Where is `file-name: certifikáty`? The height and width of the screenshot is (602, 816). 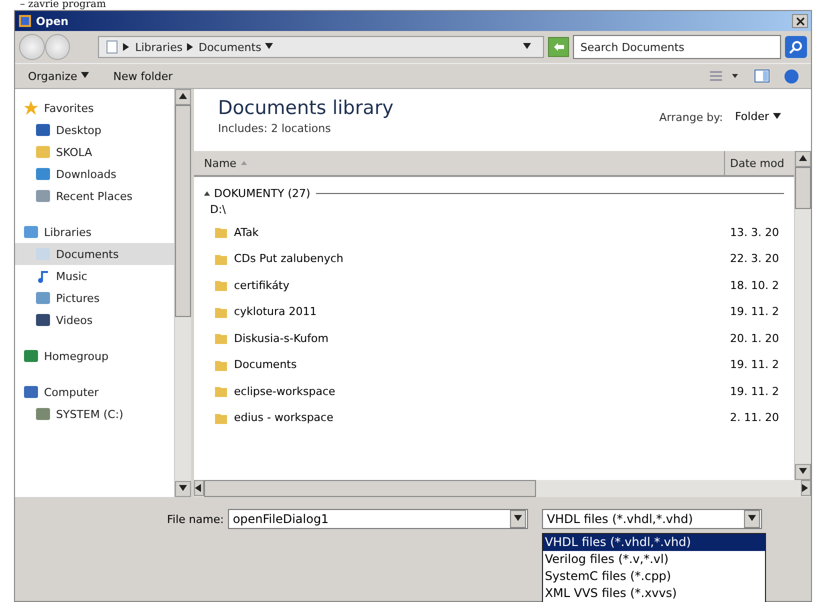
file-name: certifikáty is located at coordinates (252, 285).